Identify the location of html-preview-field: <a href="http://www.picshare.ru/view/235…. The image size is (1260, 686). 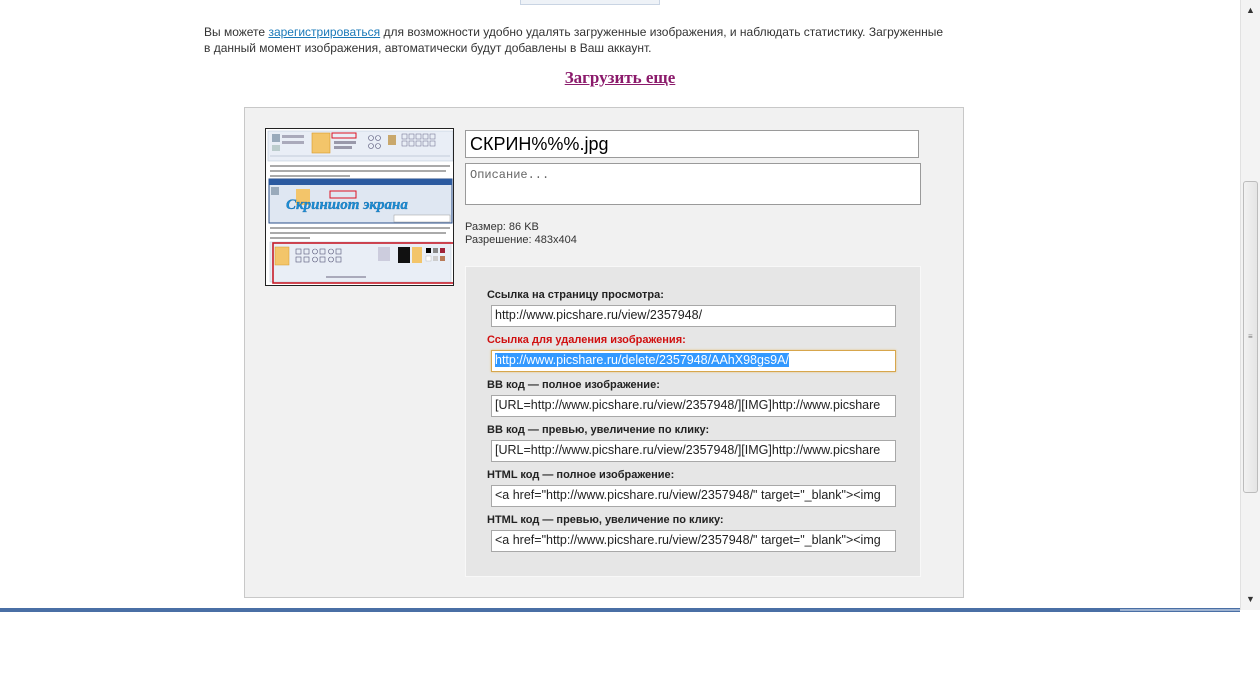
(693, 541).